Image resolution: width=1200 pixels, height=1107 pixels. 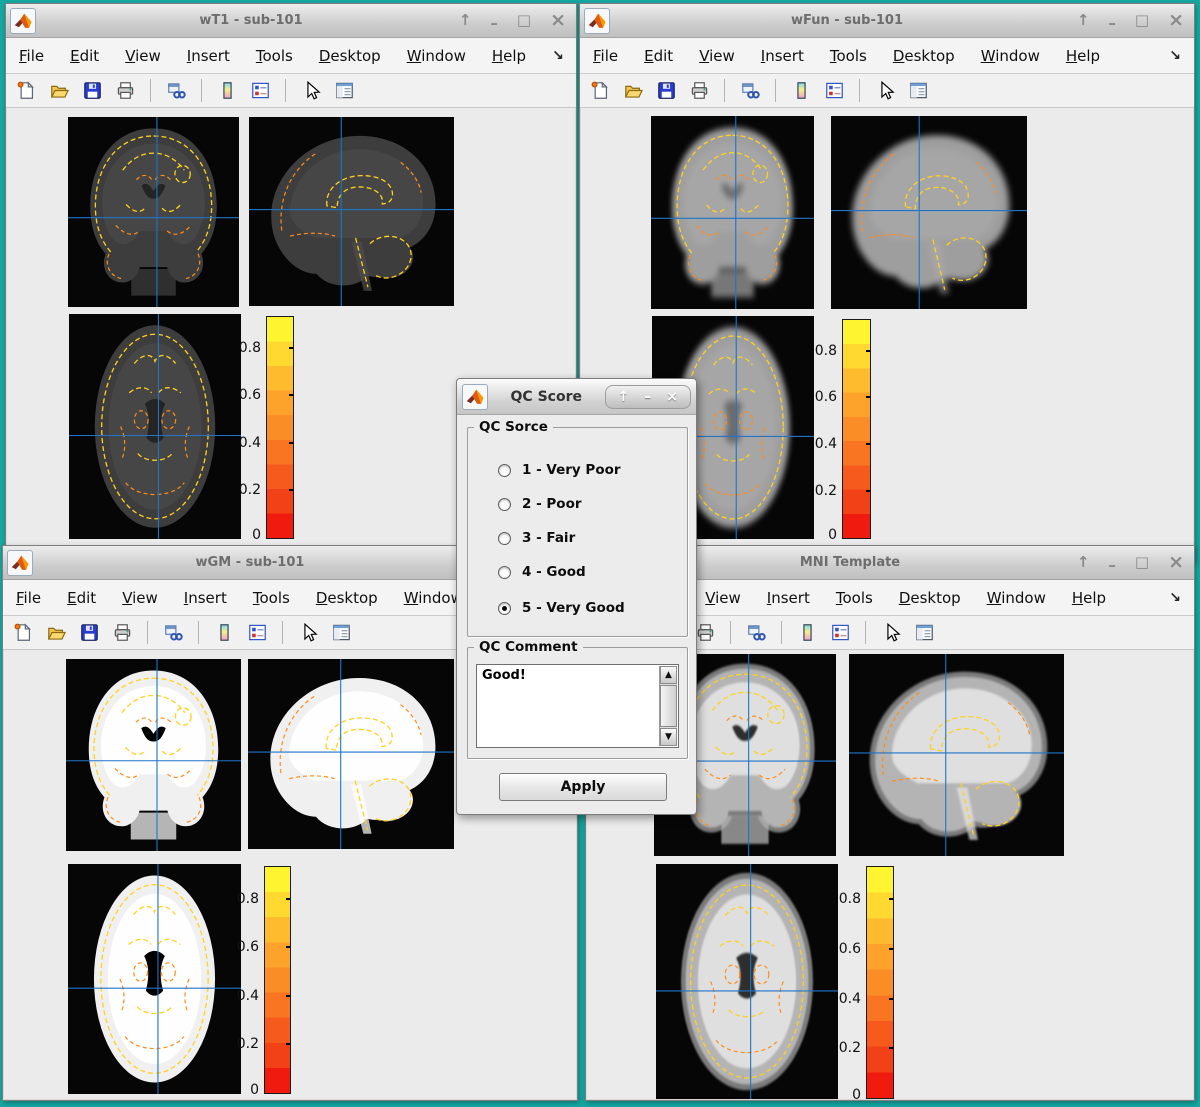 I want to click on dialog-titlebar: QC Score ↑ – ×, so click(x=576, y=397).